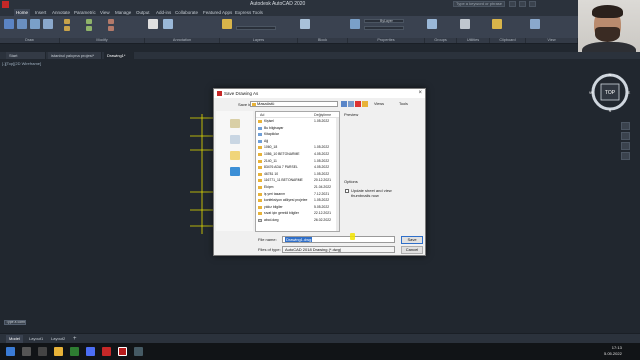 The image size is (640, 360). I want to click on group-block: Block, so click(323, 40).